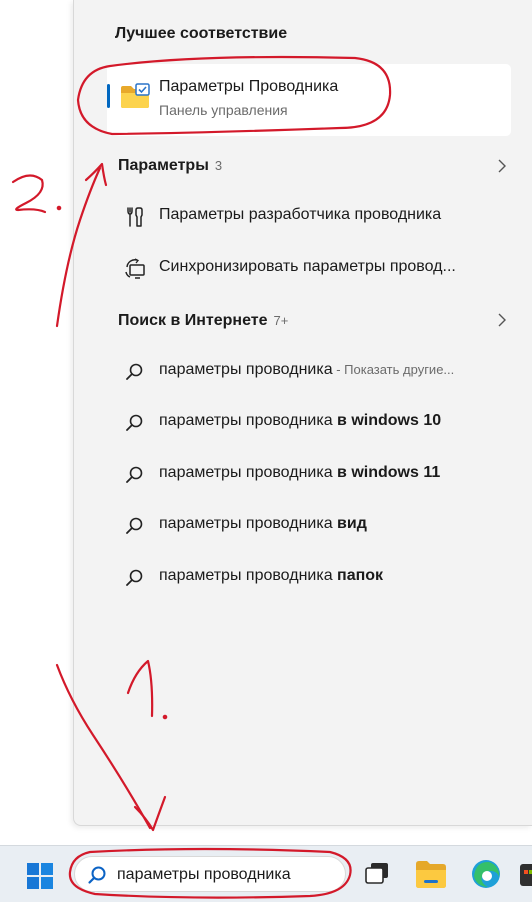 The width and height of the screenshot is (532, 902). Describe the element at coordinates (135, 217) in the screenshot. I see `developer-tools-icon` at that location.